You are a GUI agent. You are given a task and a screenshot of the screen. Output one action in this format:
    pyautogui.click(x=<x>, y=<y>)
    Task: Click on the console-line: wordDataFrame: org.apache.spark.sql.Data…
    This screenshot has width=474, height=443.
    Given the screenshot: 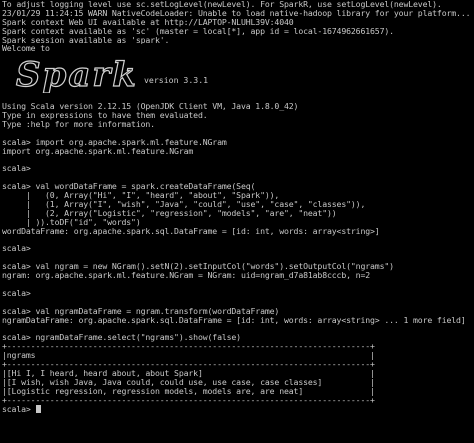 What is the action you would take?
    pyautogui.click(x=191, y=231)
    